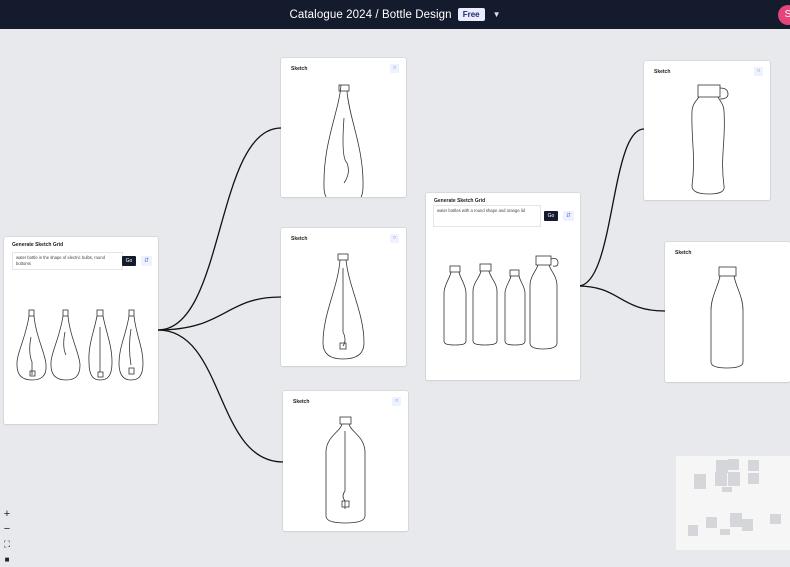 The height and width of the screenshot is (567, 790). I want to click on project-title: Catalogue 2024 / Bottle Design, so click(370, 15).